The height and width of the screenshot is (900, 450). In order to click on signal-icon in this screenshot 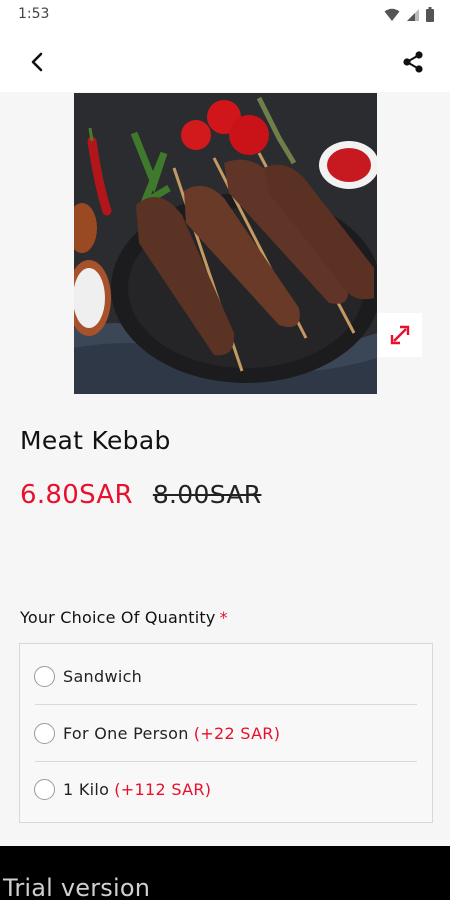, I will do `click(413, 14)`.